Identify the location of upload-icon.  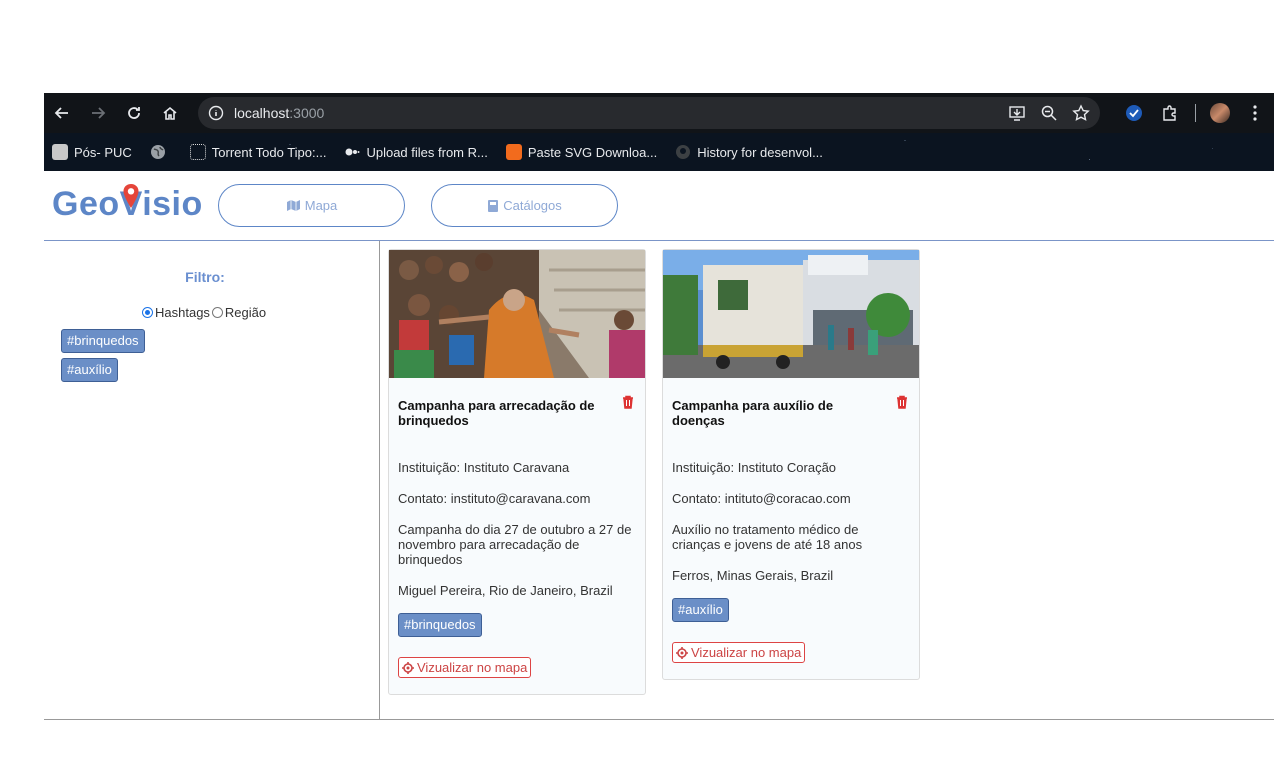
(352, 152).